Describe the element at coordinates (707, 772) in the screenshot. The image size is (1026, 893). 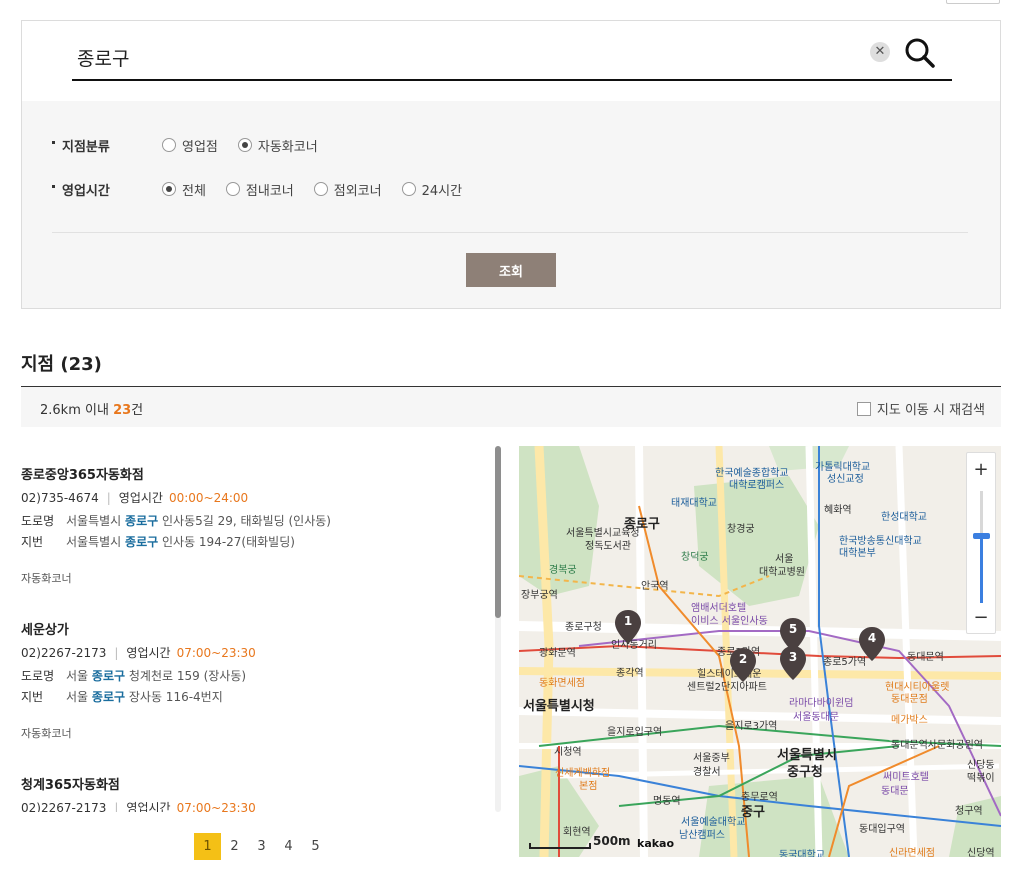
I see `map-label: 경찰서` at that location.